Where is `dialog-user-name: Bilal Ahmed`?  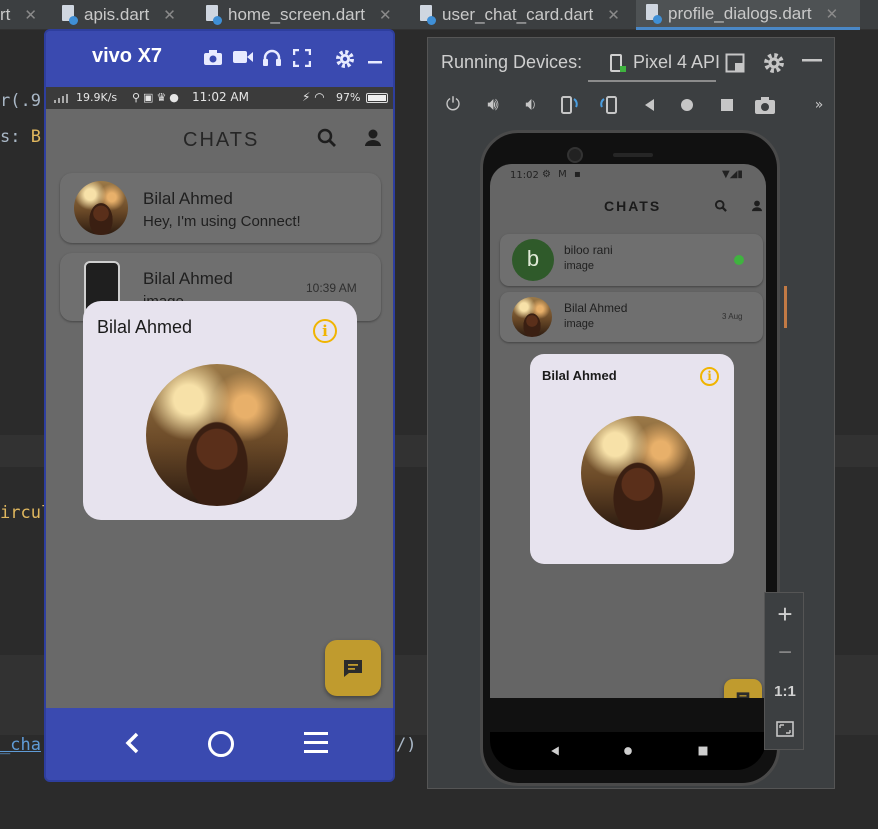
dialog-user-name: Bilal Ahmed is located at coordinates (579, 375).